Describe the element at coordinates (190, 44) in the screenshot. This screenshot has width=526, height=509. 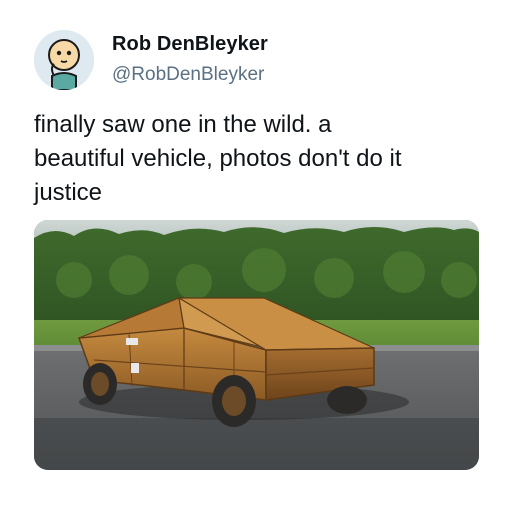
I see `author-name: Rob DenBleyker` at that location.